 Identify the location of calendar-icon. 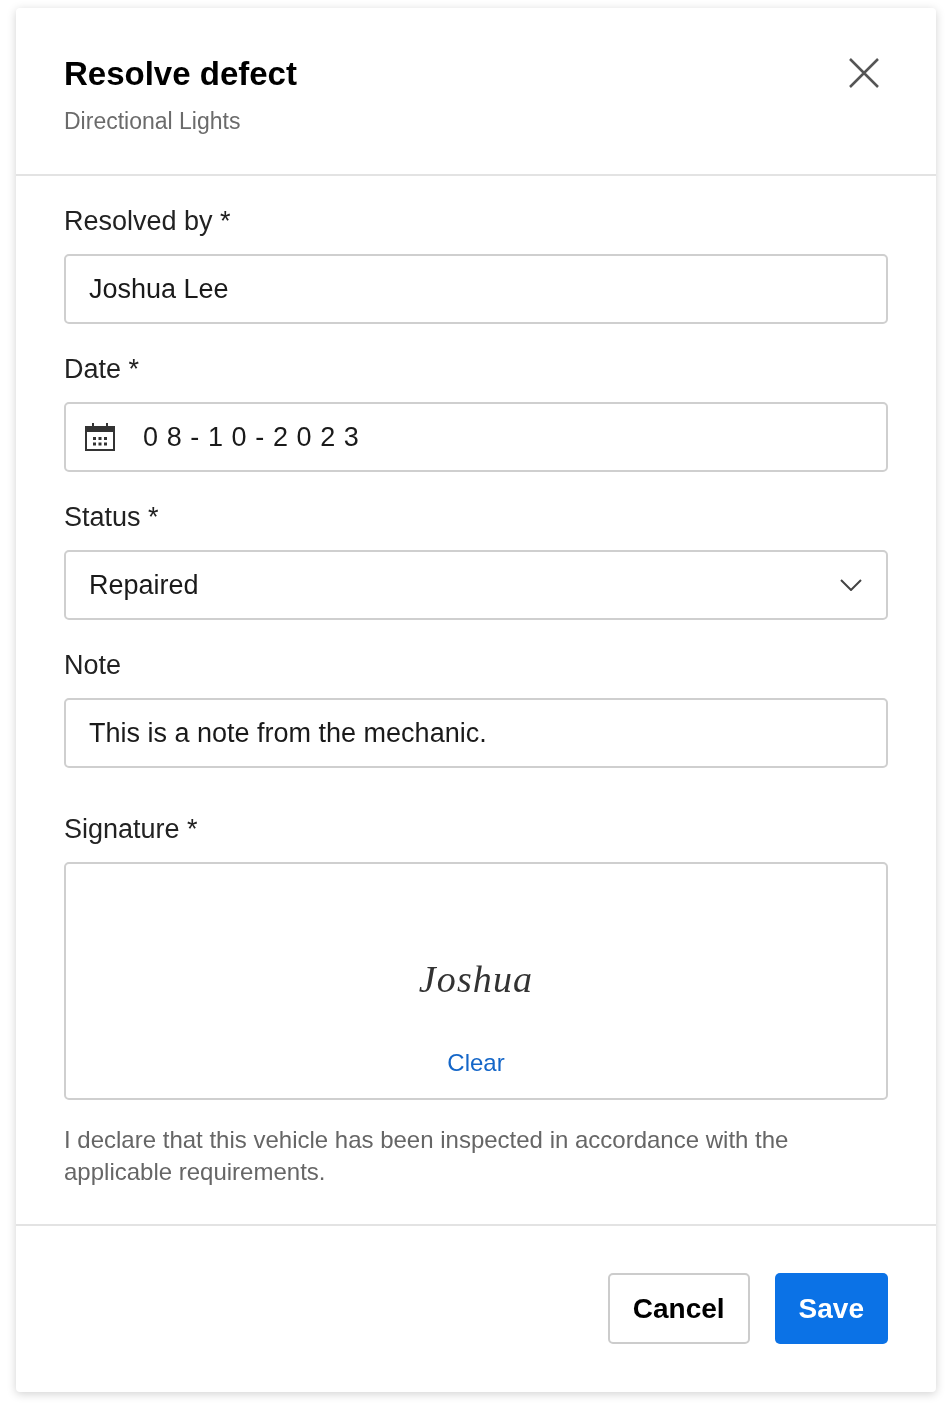
(100, 437).